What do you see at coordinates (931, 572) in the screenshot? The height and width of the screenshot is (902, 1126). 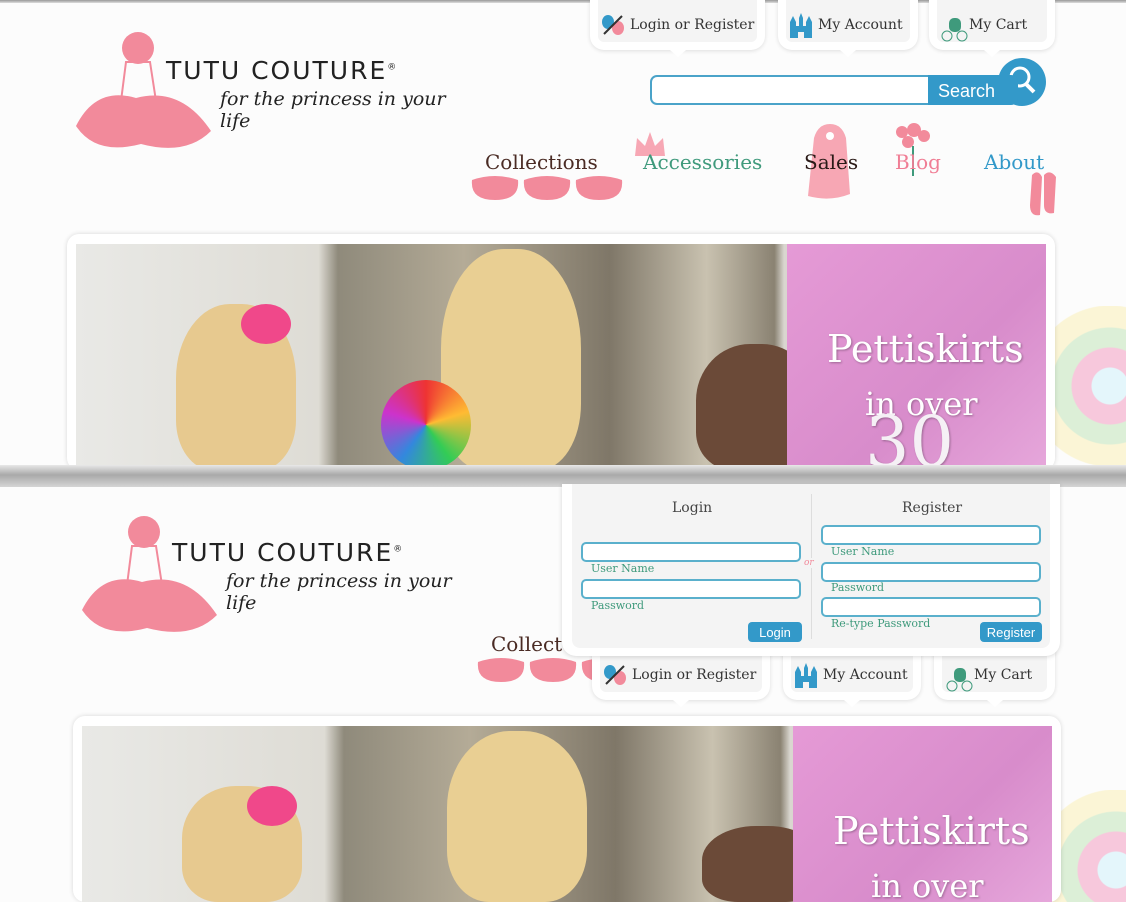 I see `register-password-input` at bounding box center [931, 572].